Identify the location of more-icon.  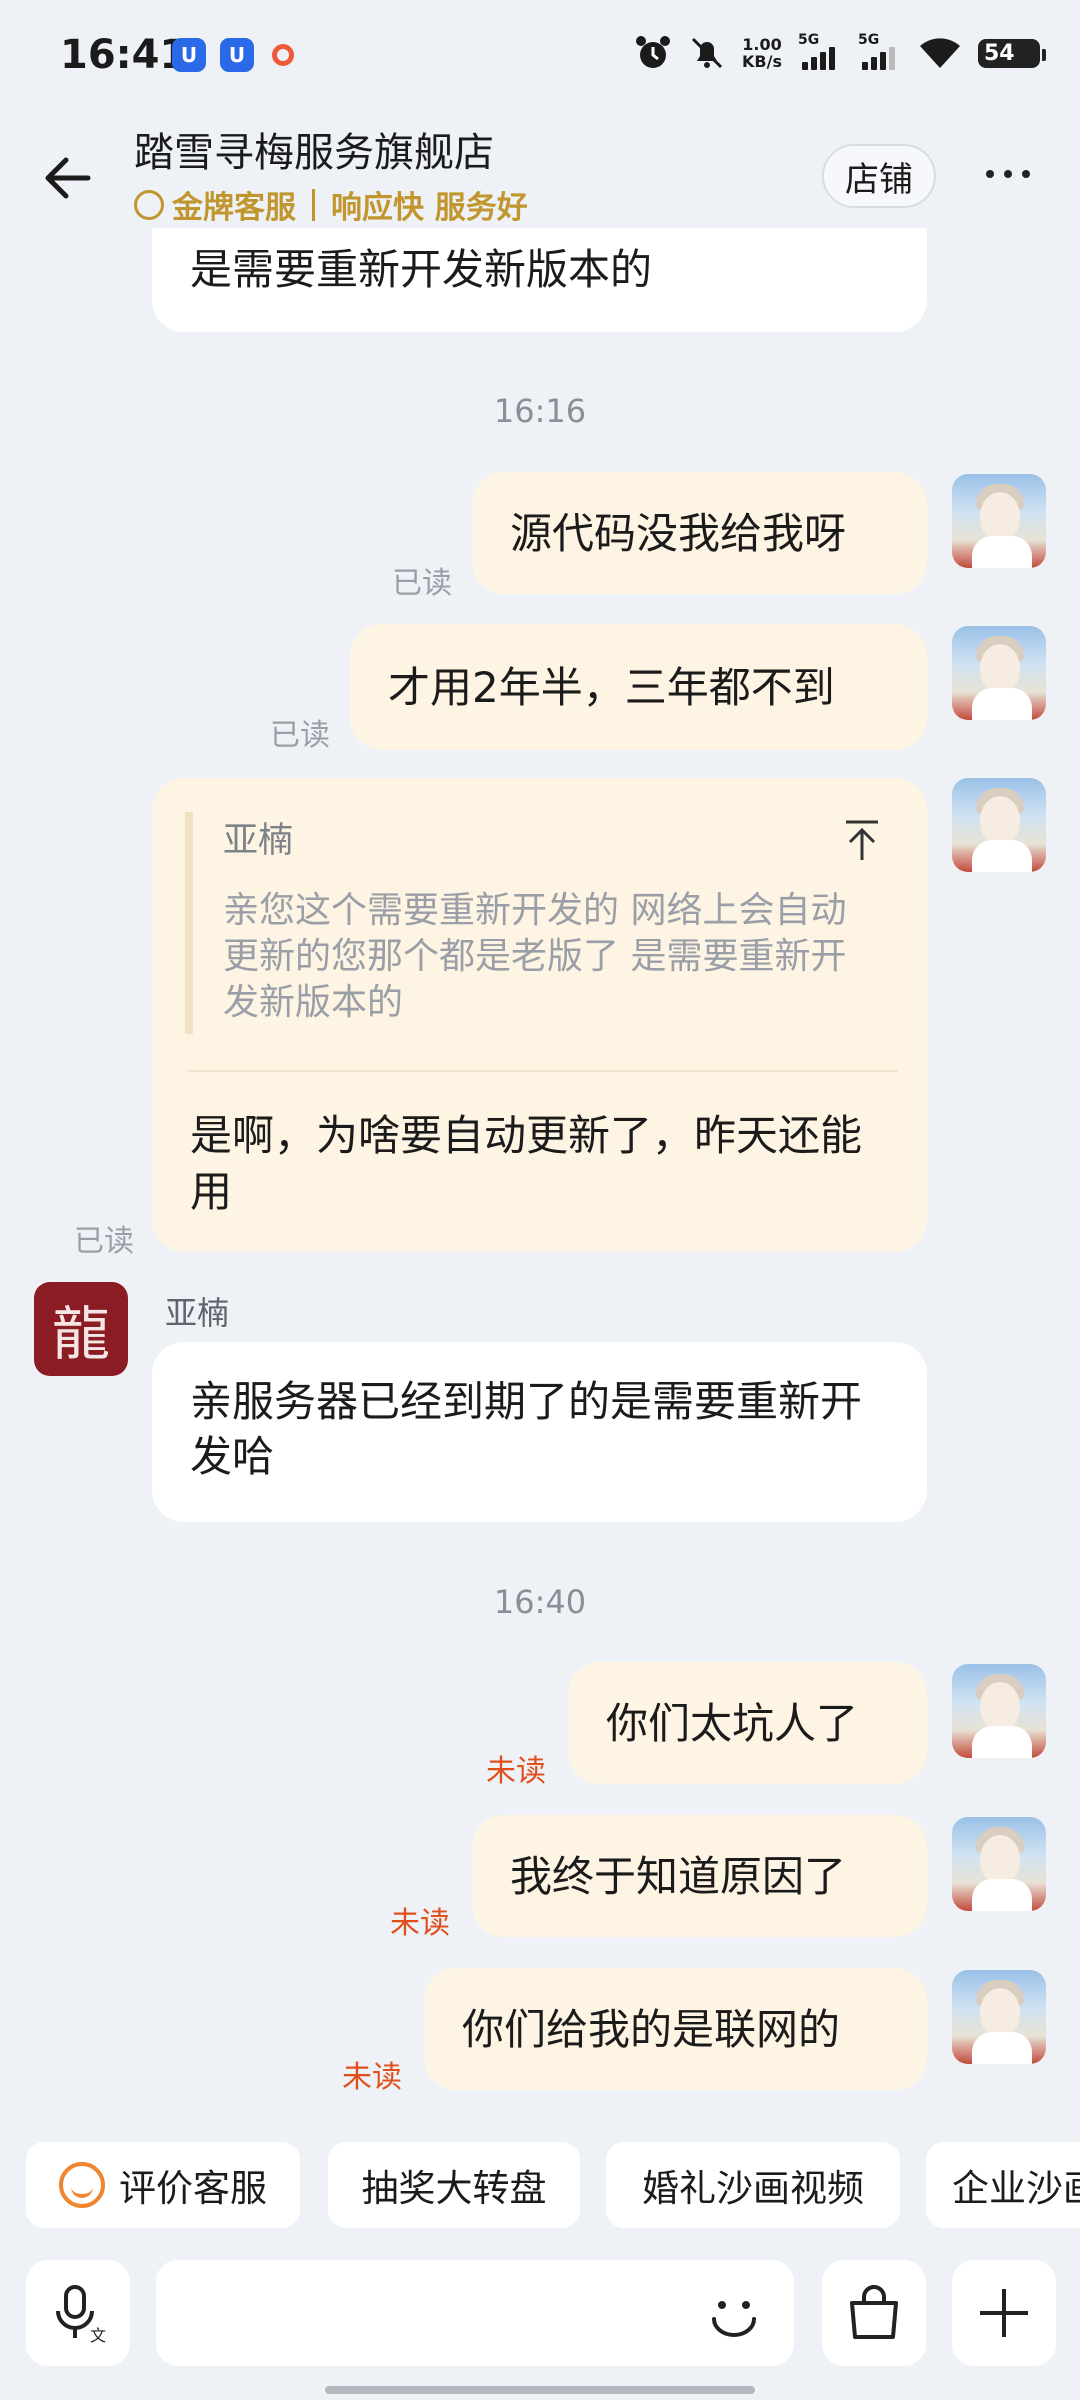
(1008, 174).